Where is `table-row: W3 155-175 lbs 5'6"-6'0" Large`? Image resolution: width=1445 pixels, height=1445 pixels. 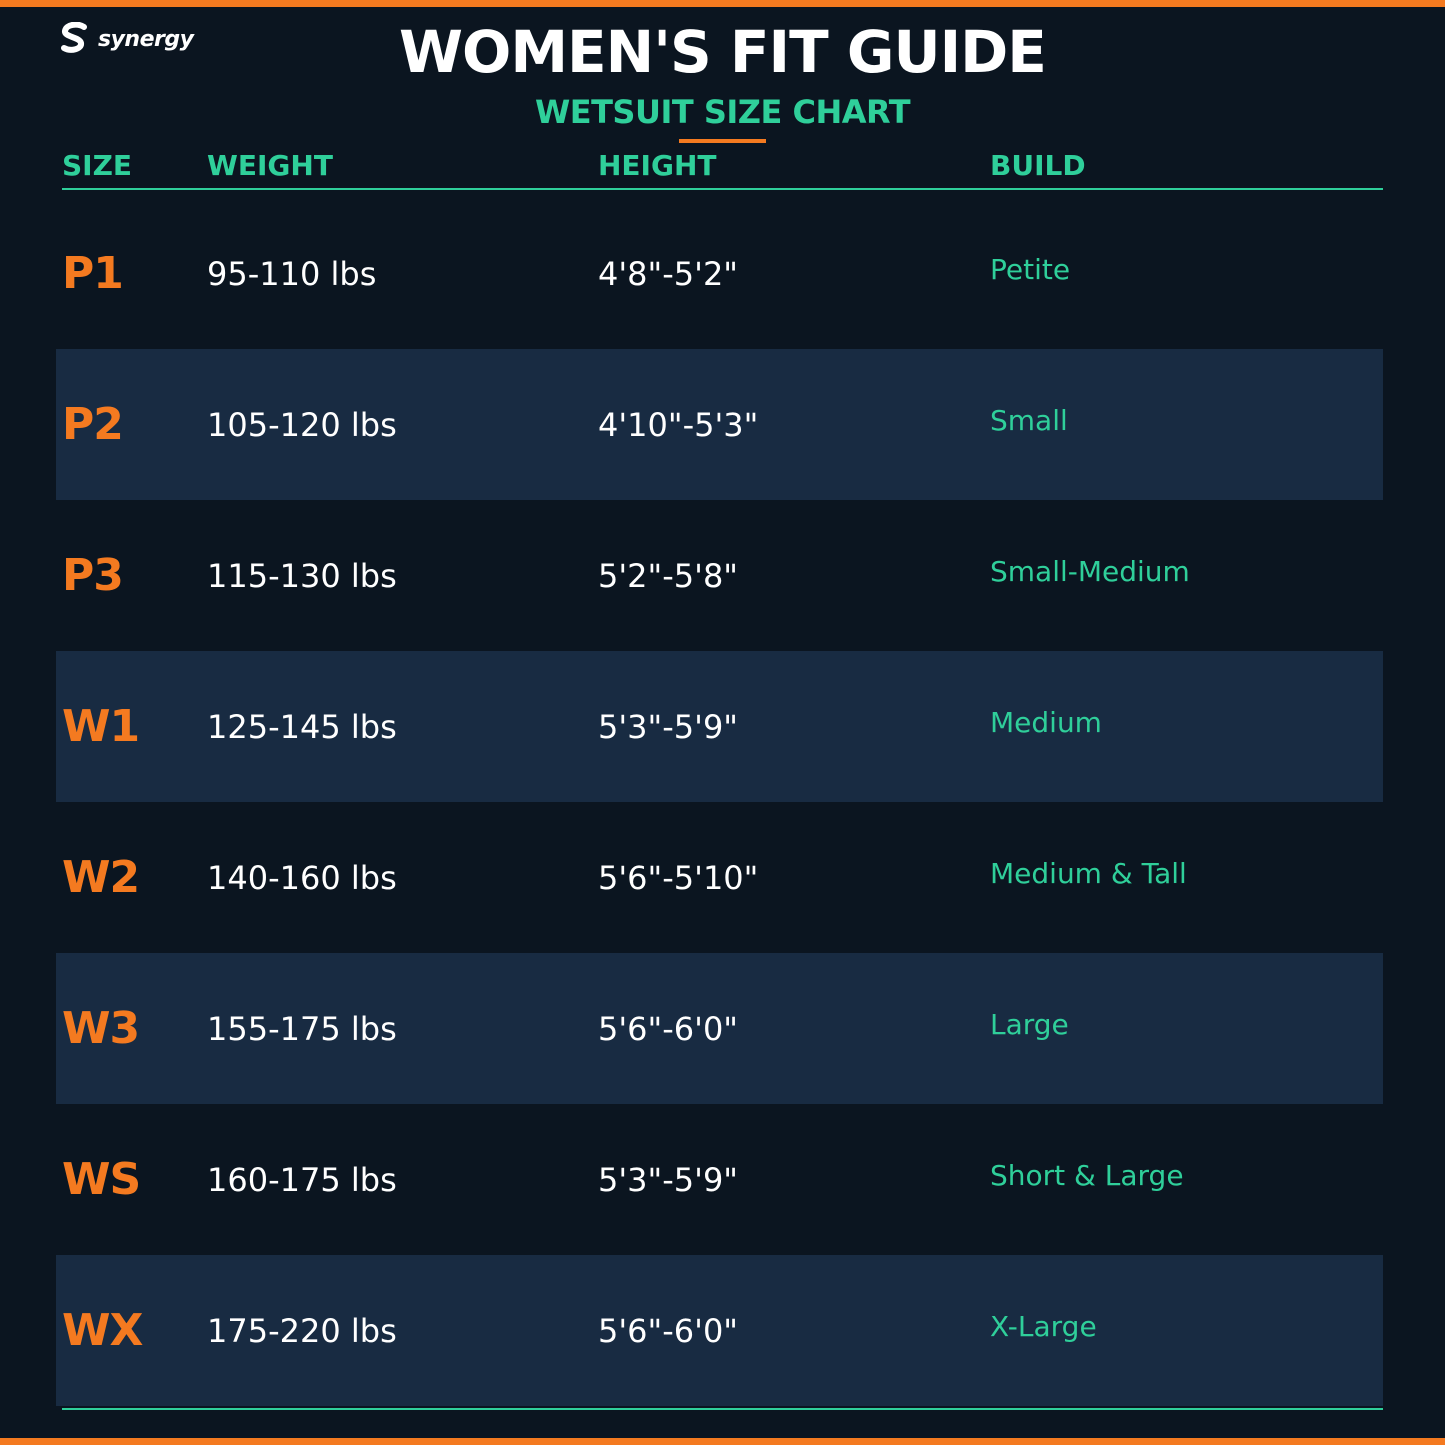
table-row: W3 155-175 lbs 5'6"-6'0" Large is located at coordinates (719, 1028).